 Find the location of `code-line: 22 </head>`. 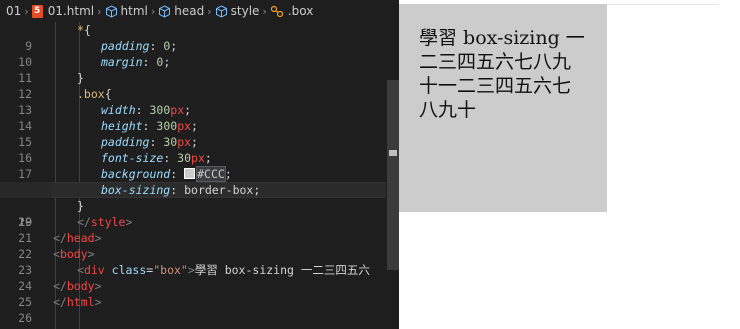

code-line: 22 </head> is located at coordinates (193, 245).